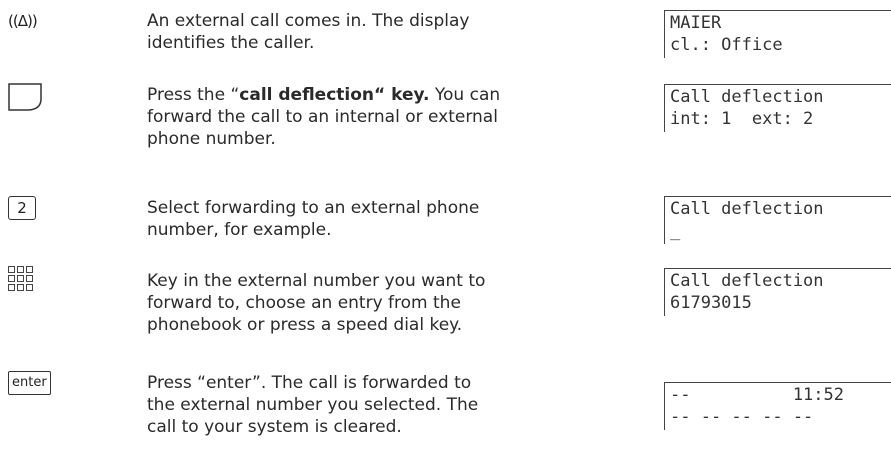  What do you see at coordinates (675, 231) in the screenshot?
I see `display-line-2: _` at bounding box center [675, 231].